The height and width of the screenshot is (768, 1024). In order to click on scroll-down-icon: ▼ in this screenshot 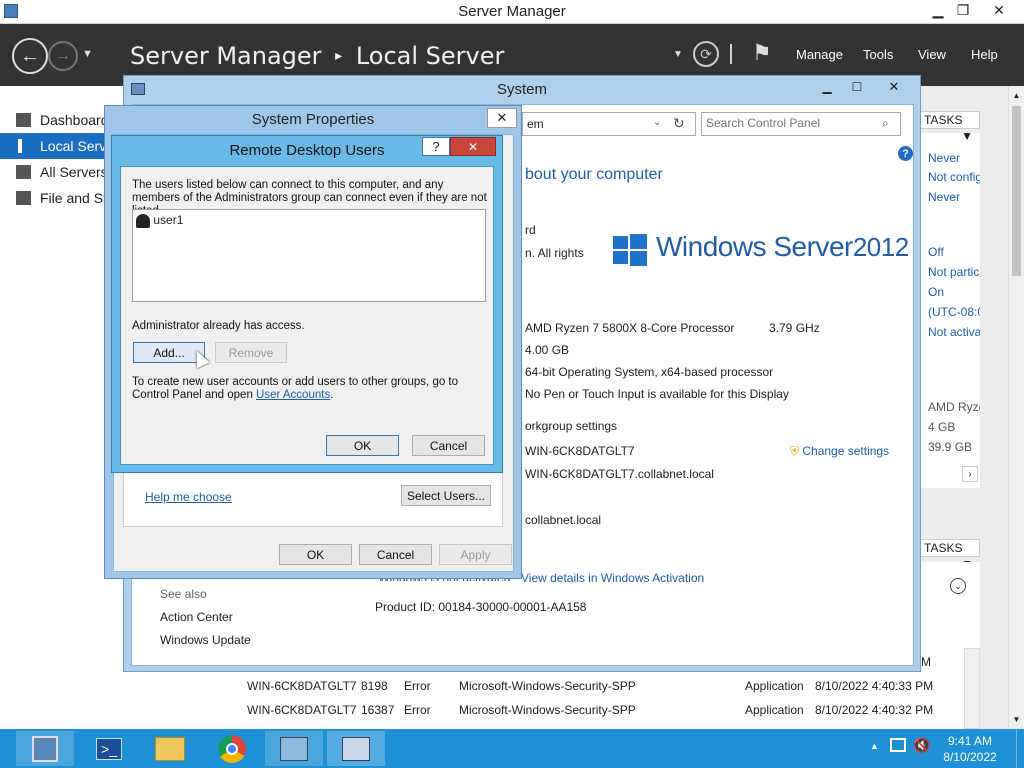, I will do `click(1016, 719)`.